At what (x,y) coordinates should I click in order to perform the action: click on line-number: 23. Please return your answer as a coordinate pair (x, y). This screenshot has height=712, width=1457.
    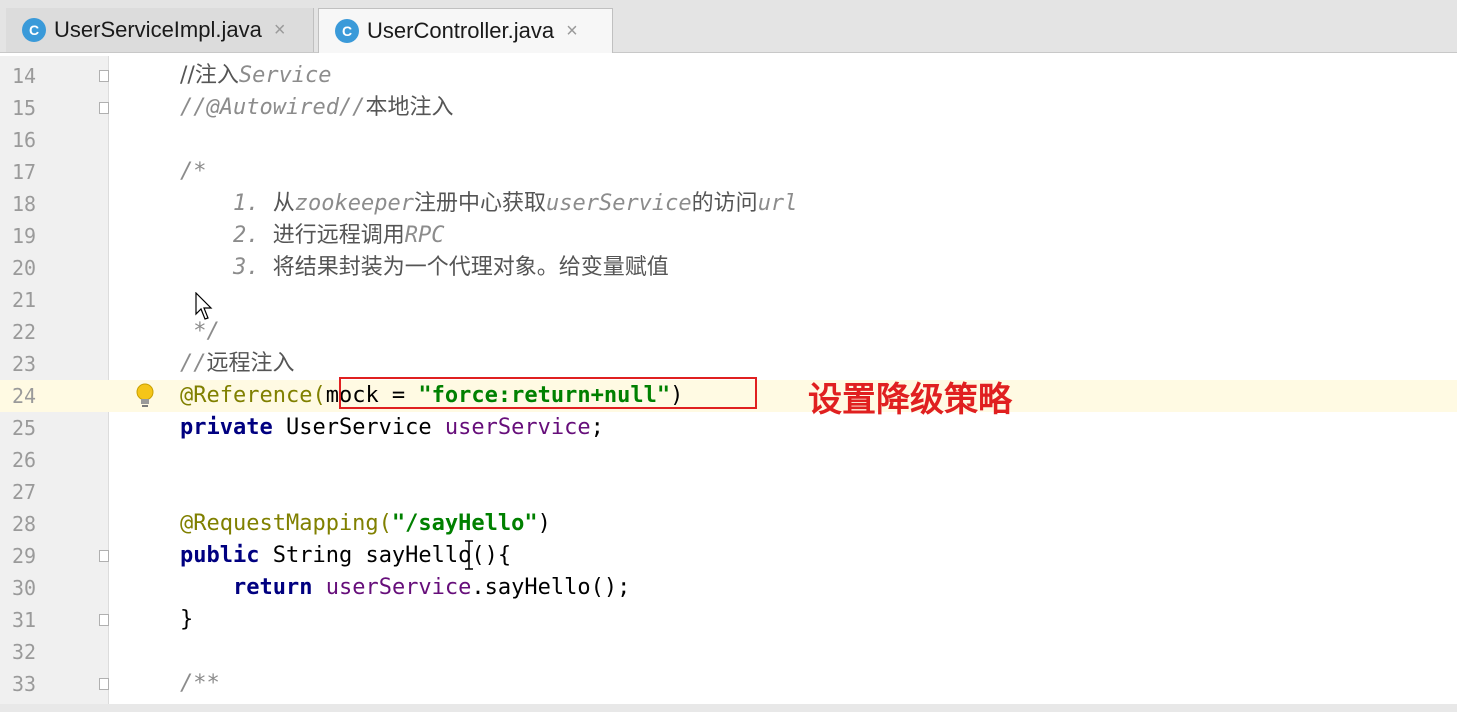
    Looking at the image, I should click on (24, 364).